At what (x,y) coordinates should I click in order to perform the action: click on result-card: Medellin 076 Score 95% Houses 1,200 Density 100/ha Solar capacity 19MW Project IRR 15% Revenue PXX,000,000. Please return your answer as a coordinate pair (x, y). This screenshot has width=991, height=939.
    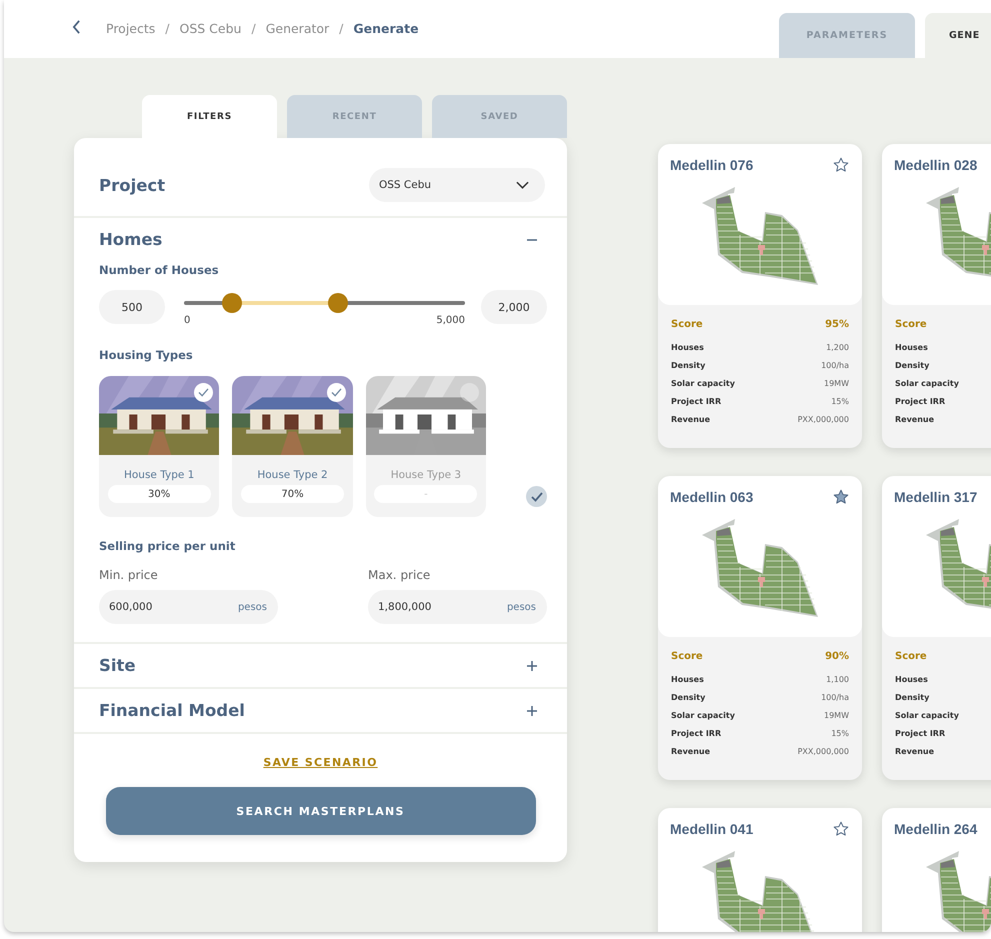
    Looking at the image, I should click on (760, 296).